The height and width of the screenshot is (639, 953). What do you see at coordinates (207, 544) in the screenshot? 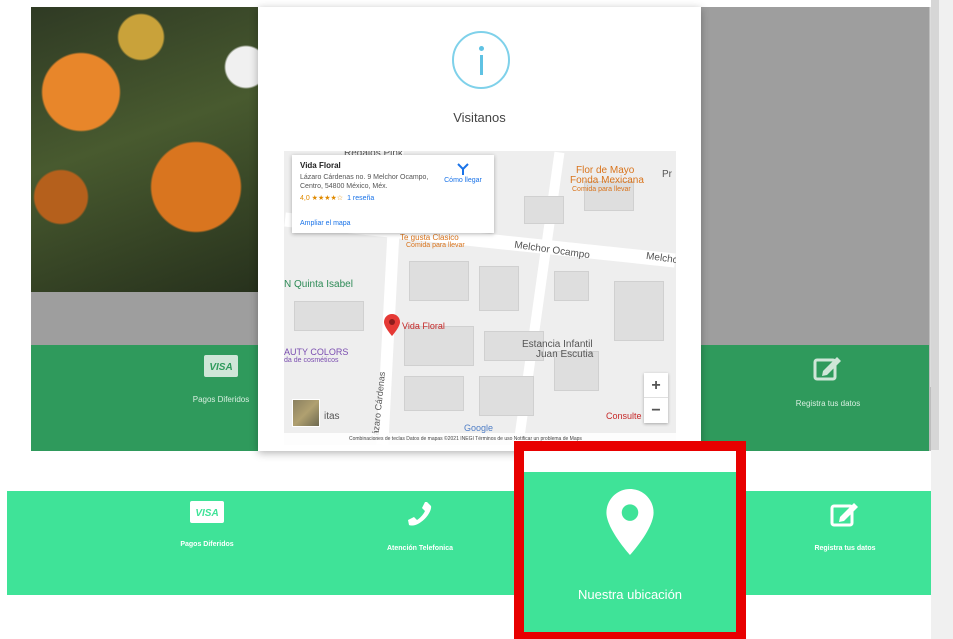
I see `feature-deferred-payments-label: Pagos Diferidos` at bounding box center [207, 544].